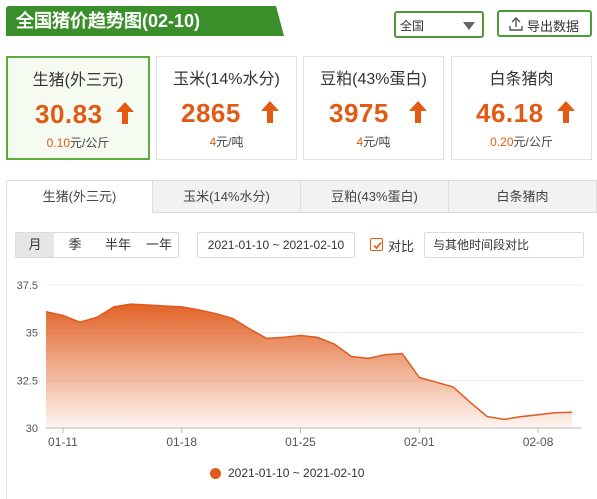 The image size is (597, 499). What do you see at coordinates (373, 79) in the screenshot?
I see `card-name: 豆粕(43%蛋白)` at bounding box center [373, 79].